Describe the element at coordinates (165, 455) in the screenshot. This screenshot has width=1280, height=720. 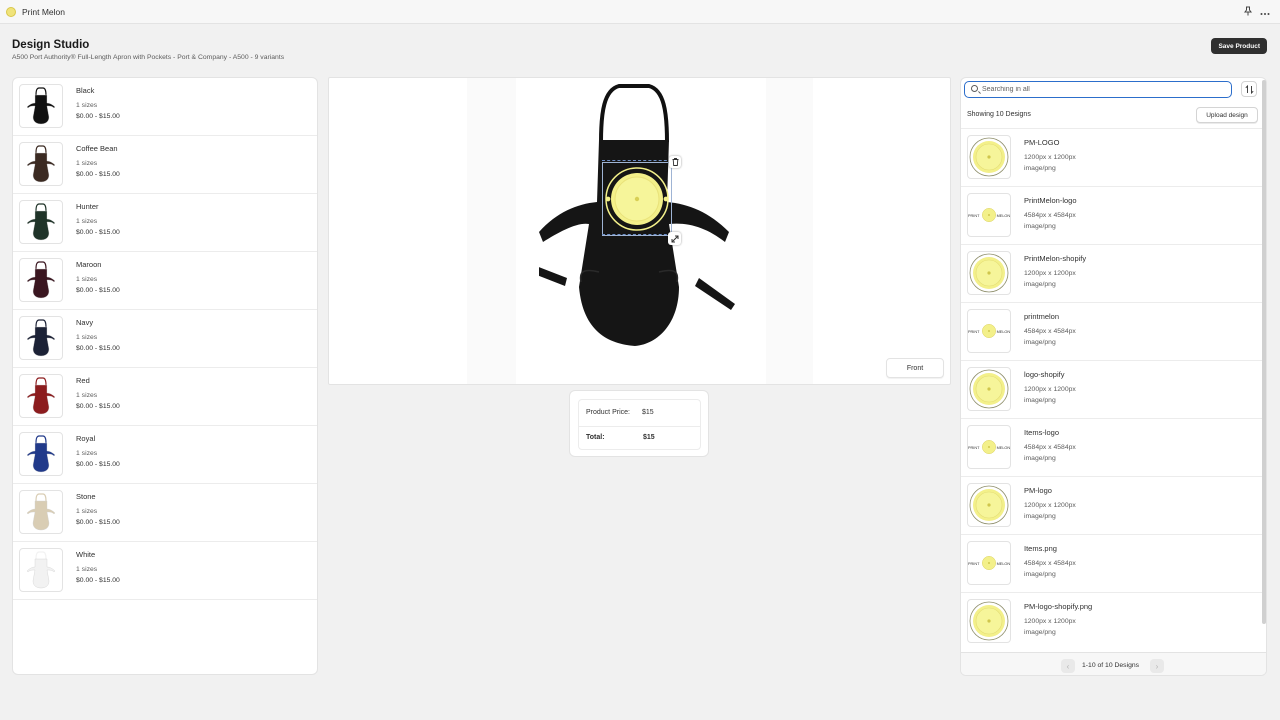
I see `variant-row: Royal 1 sizes $0.00 - $15.00` at that location.